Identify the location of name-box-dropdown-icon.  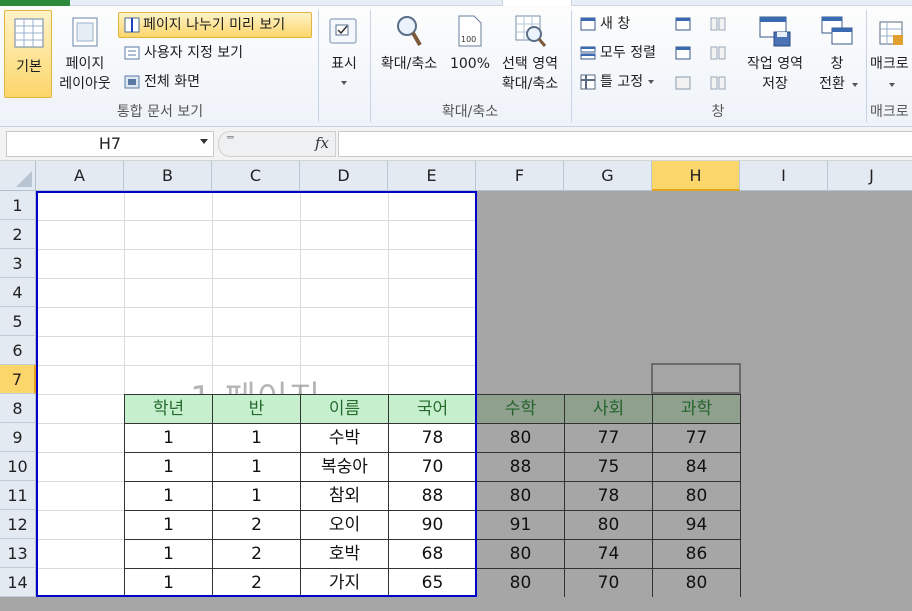
(204, 141).